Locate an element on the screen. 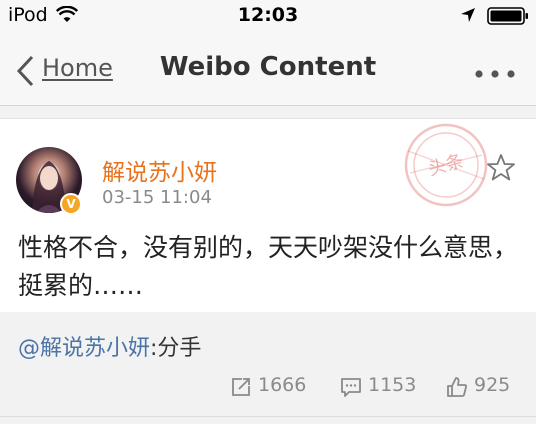 Image resolution: width=536 pixels, height=424 pixels. comment-icon is located at coordinates (351, 387).